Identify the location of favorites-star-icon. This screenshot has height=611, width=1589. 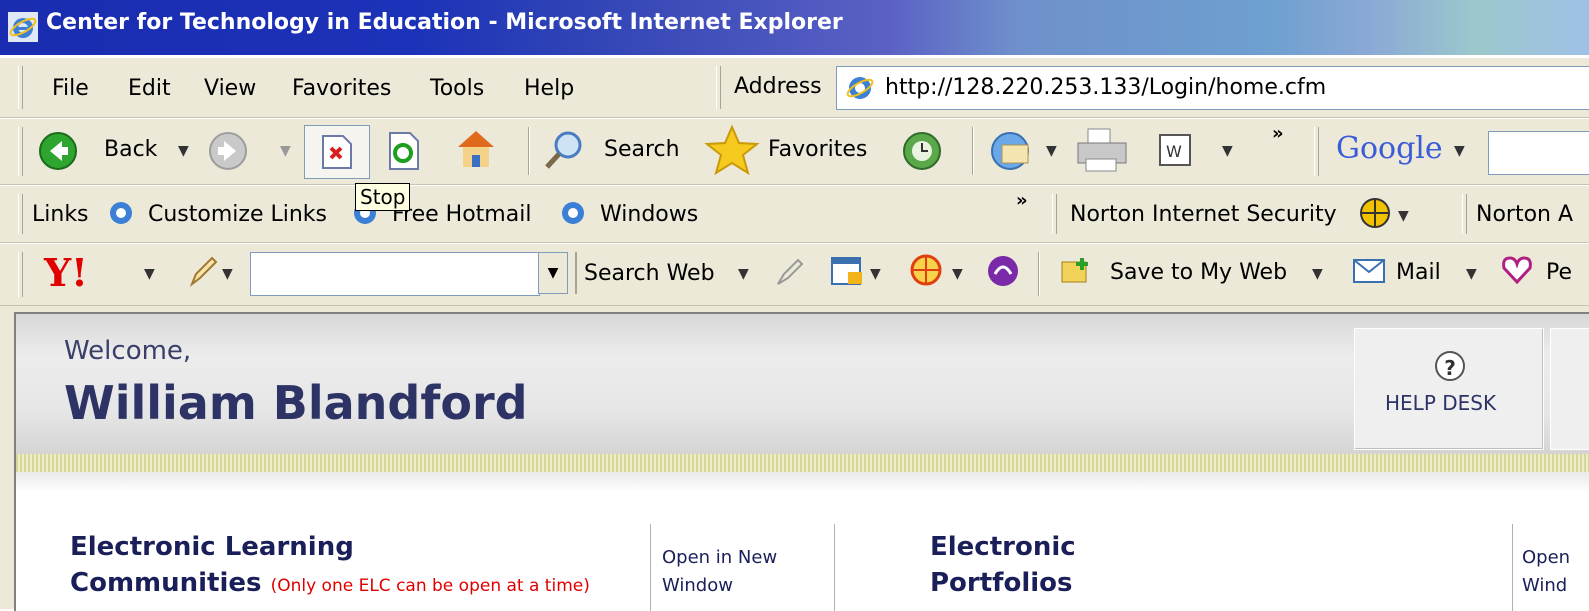
(732, 150).